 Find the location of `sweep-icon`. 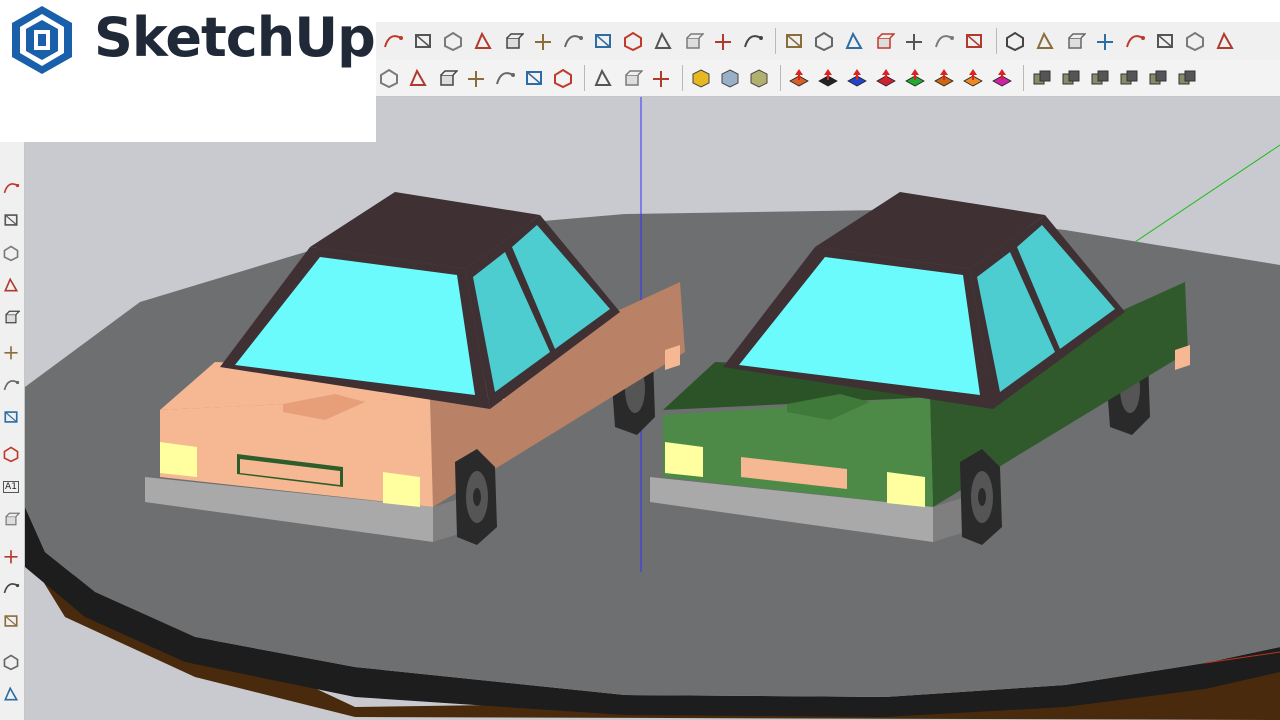

sweep-icon is located at coordinates (1044, 41).